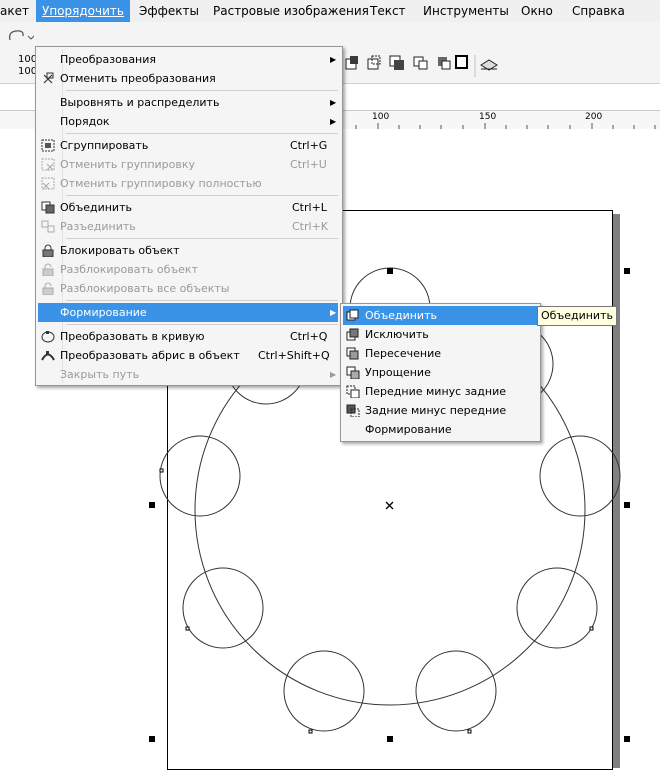  I want to click on menu-item-shortcut: Ctrl+Q, so click(309, 336).